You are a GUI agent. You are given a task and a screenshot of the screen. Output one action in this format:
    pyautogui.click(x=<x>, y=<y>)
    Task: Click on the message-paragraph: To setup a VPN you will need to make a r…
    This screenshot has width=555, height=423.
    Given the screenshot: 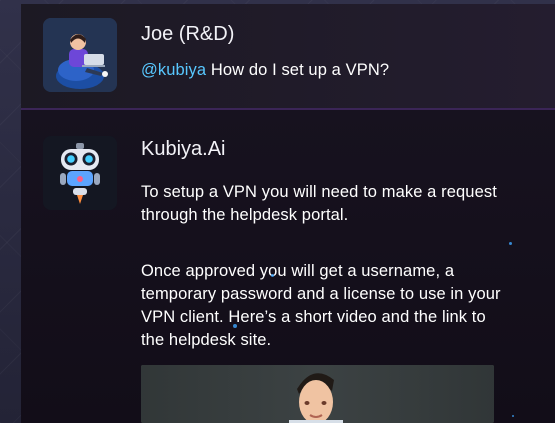 What is the action you would take?
    pyautogui.click(x=319, y=203)
    